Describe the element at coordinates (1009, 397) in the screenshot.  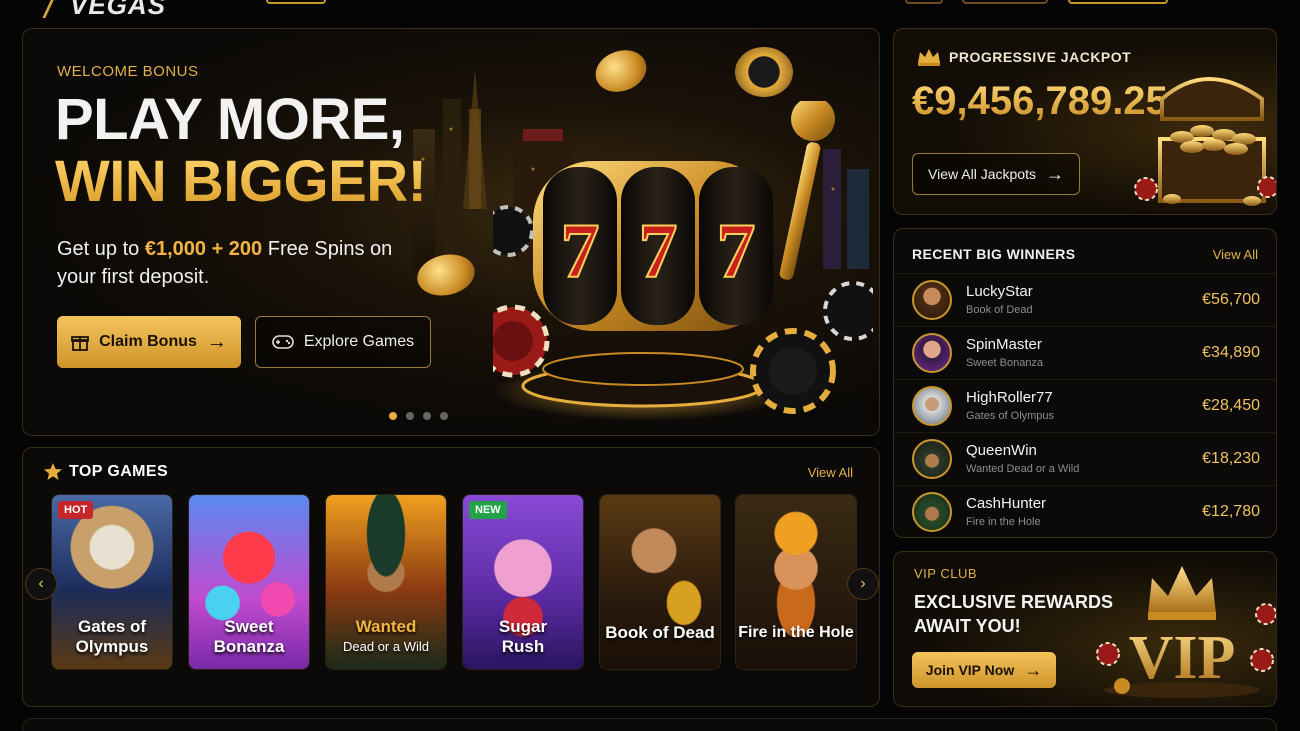
I see `winner-name: HighRoller77` at that location.